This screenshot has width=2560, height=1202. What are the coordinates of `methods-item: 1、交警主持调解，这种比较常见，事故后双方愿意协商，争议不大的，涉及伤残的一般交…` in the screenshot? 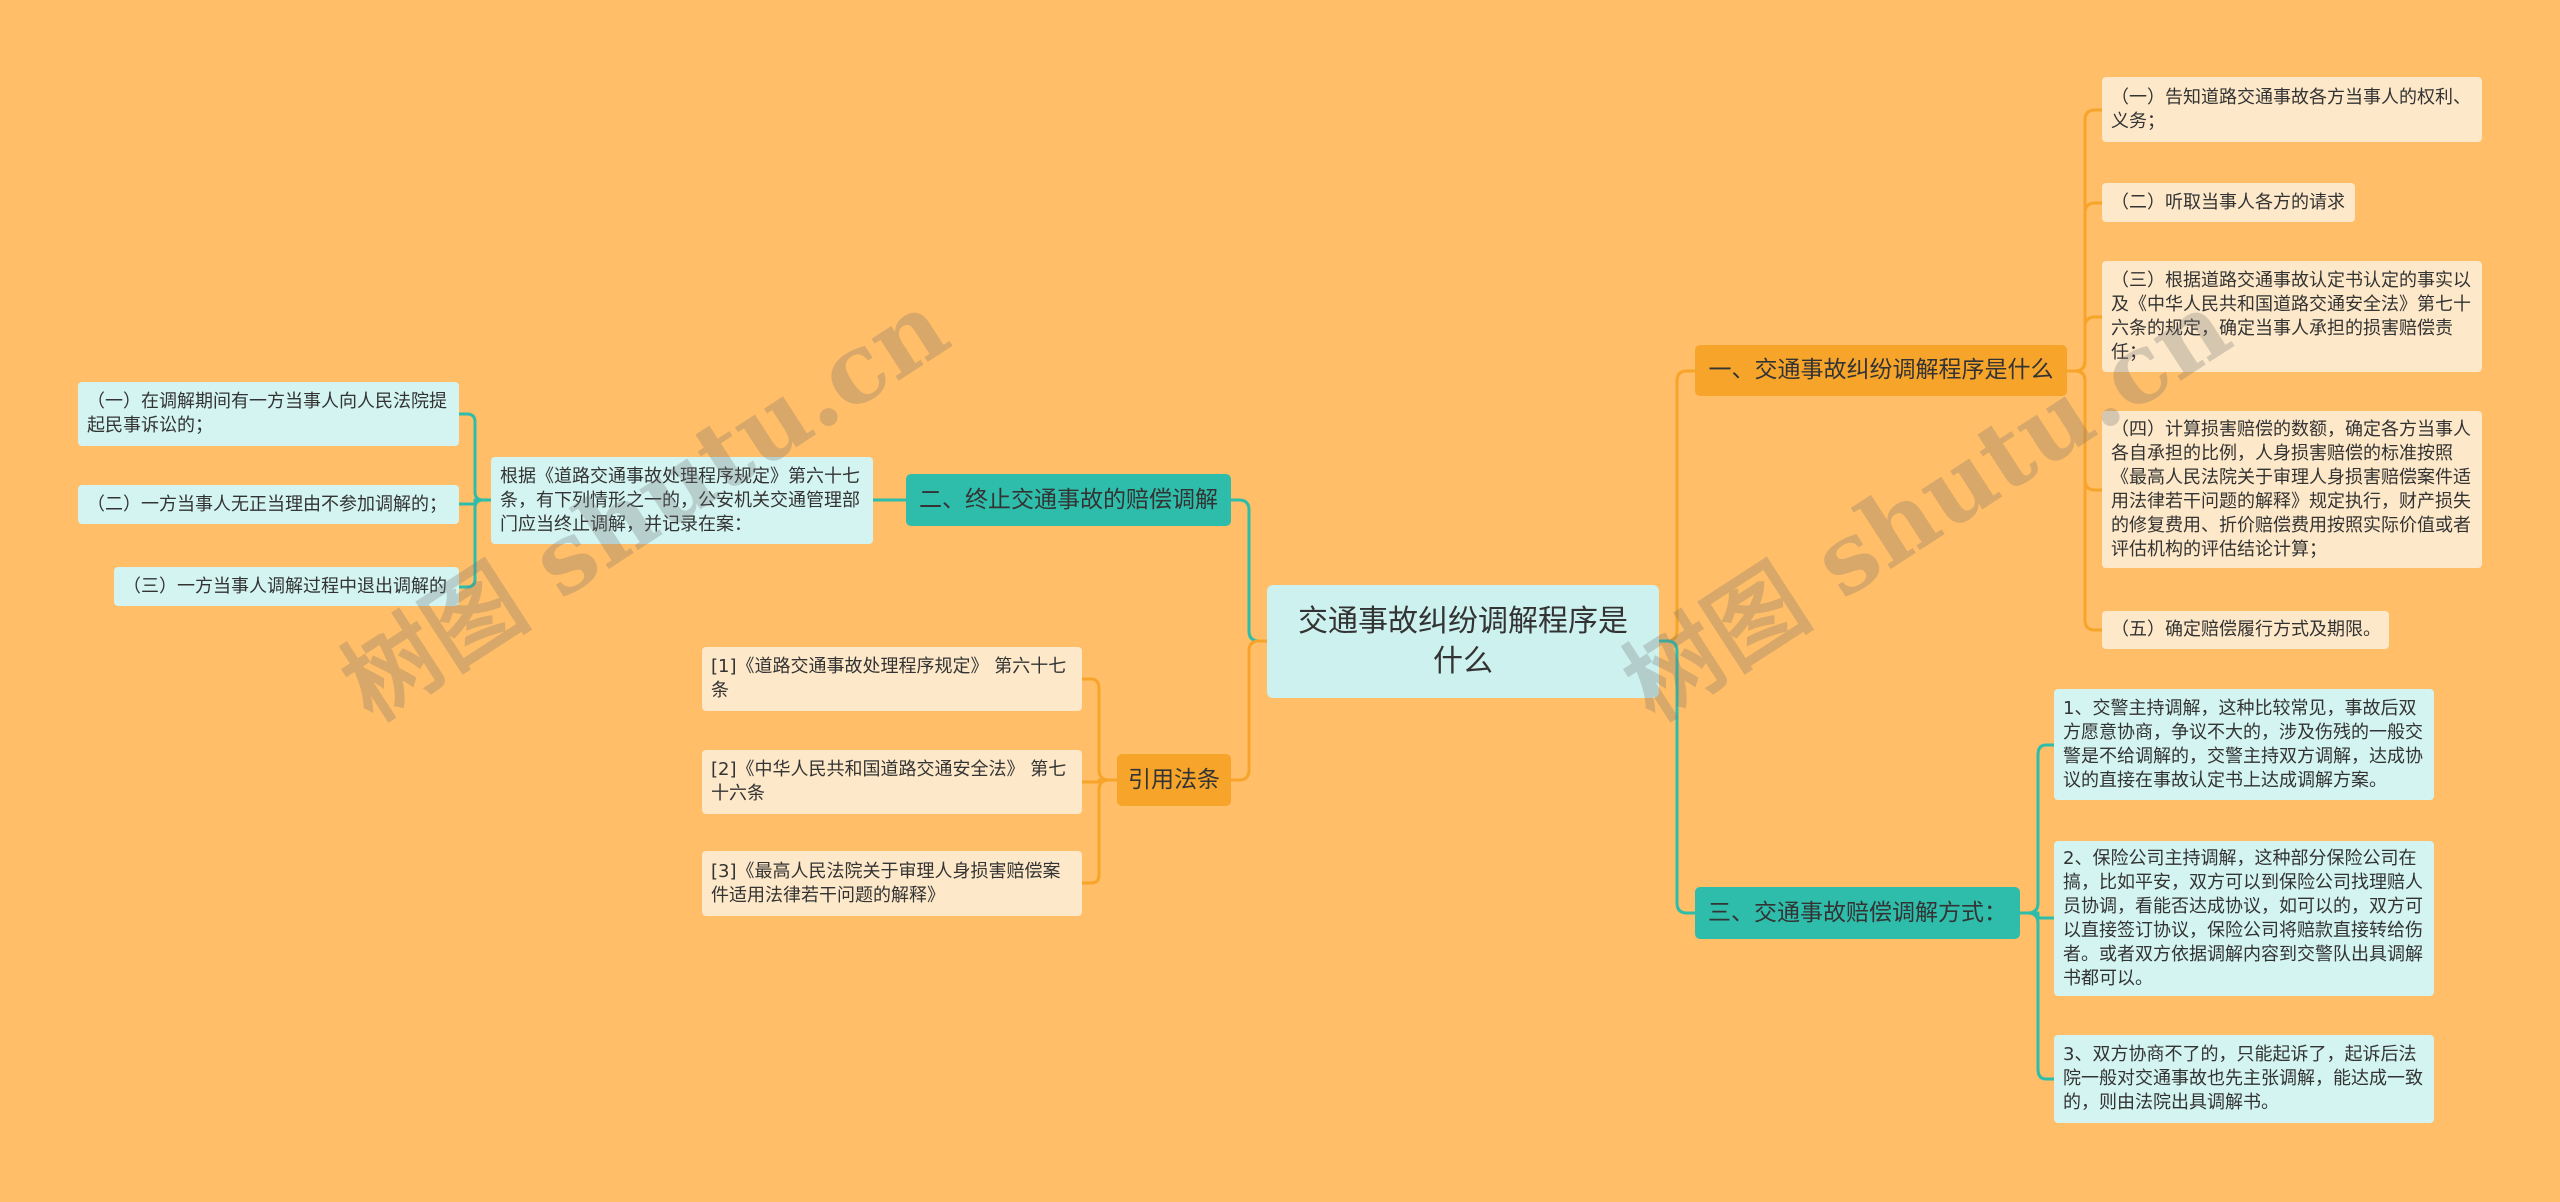 It's located at (2244, 744).